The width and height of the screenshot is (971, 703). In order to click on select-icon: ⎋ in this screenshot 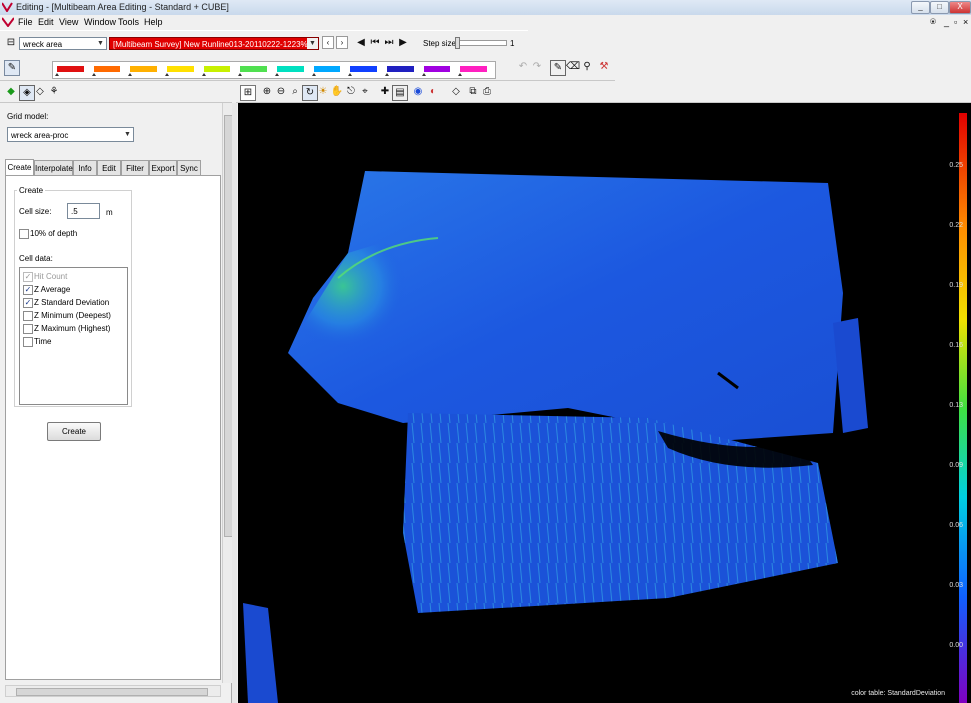, I will do `click(351, 92)`.